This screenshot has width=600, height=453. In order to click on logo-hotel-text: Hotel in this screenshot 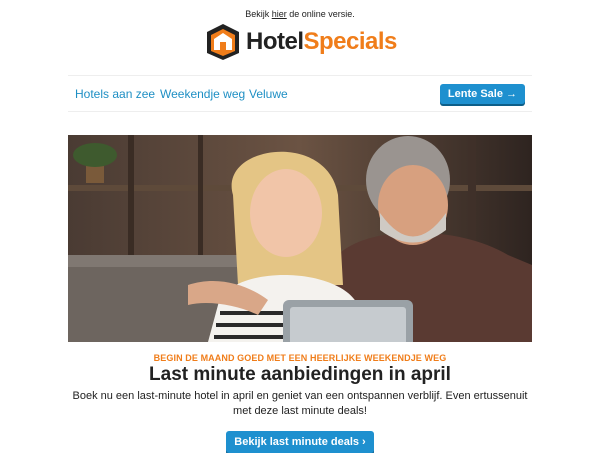, I will do `click(275, 41)`.